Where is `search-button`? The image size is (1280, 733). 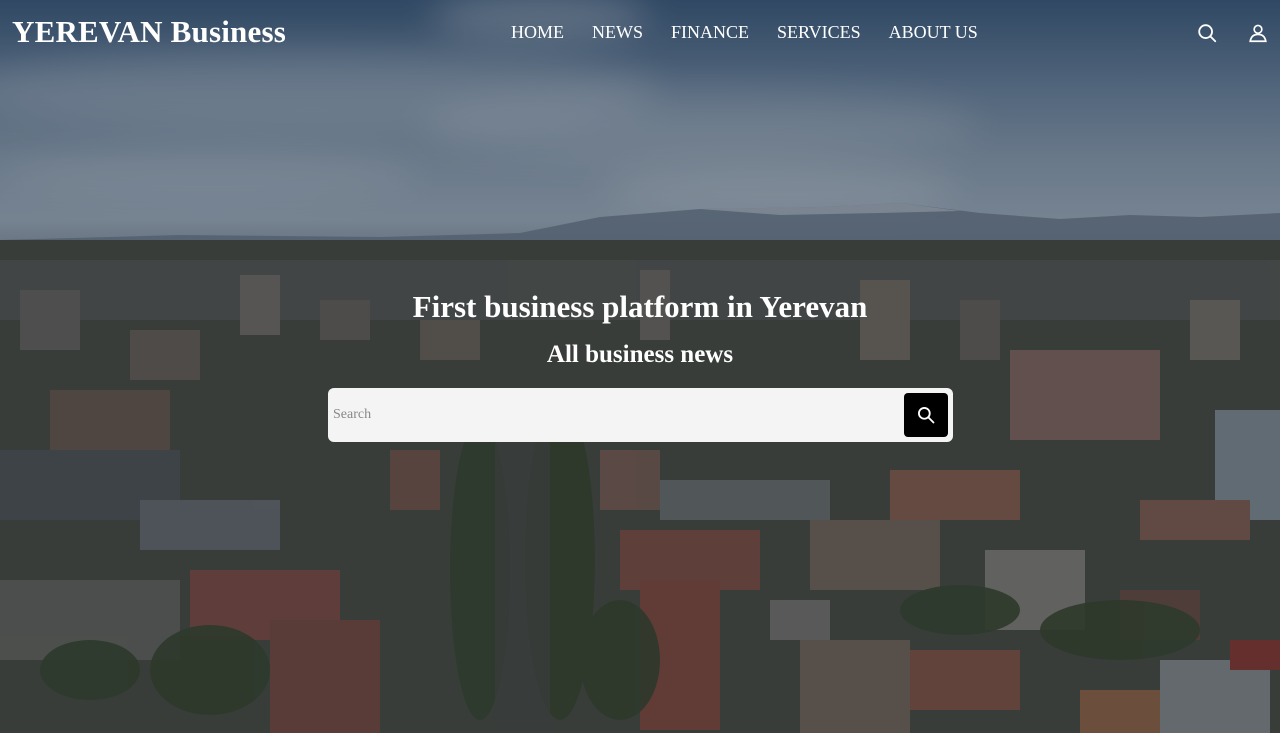 search-button is located at coordinates (926, 415).